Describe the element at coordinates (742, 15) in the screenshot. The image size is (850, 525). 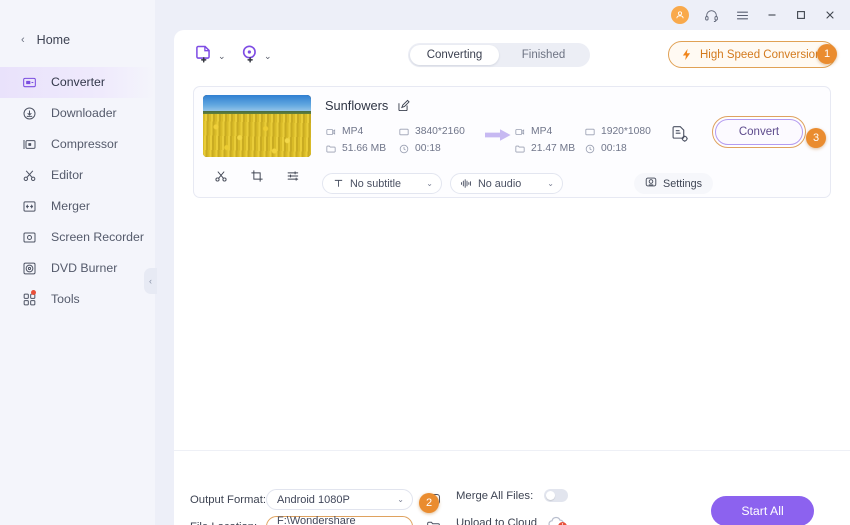
I see `hamburger-menu-icon` at that location.